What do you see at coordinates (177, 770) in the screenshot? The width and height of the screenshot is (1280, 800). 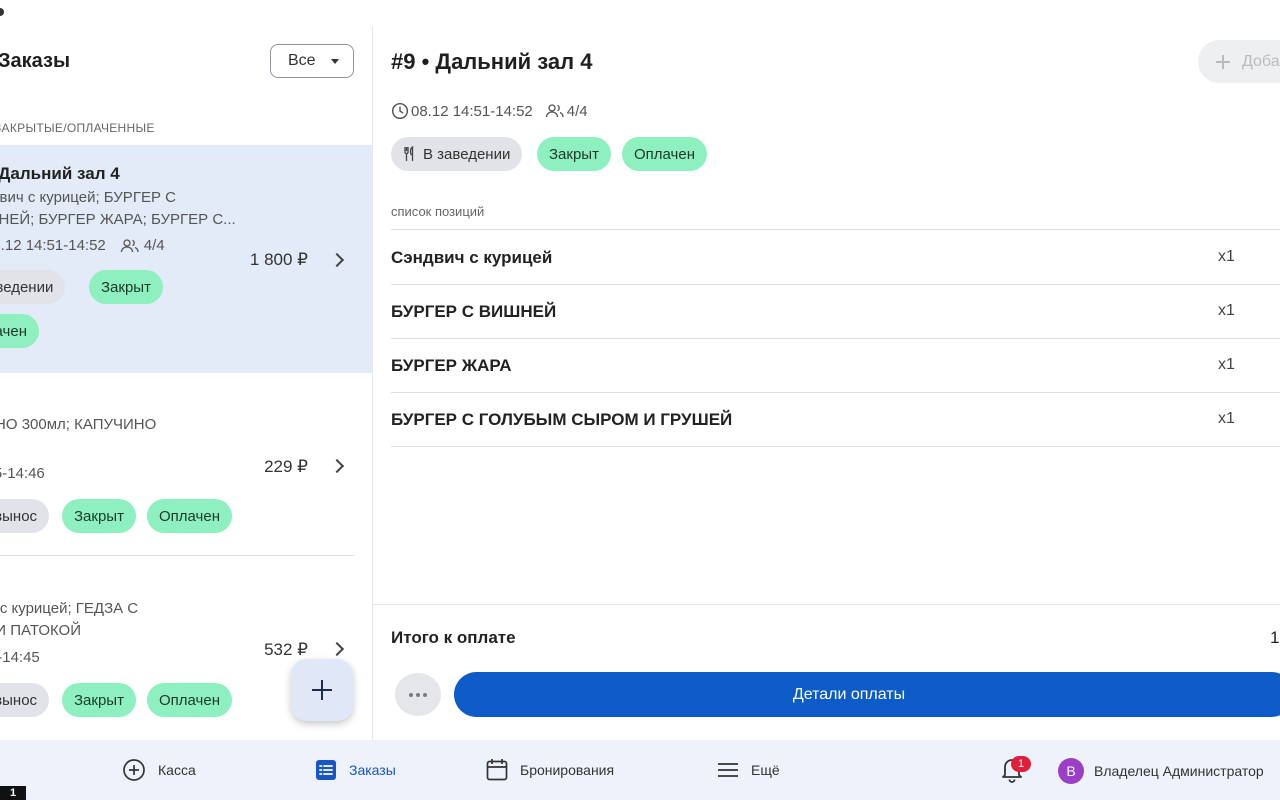 I see `nav-item-cash-label: Касса` at bounding box center [177, 770].